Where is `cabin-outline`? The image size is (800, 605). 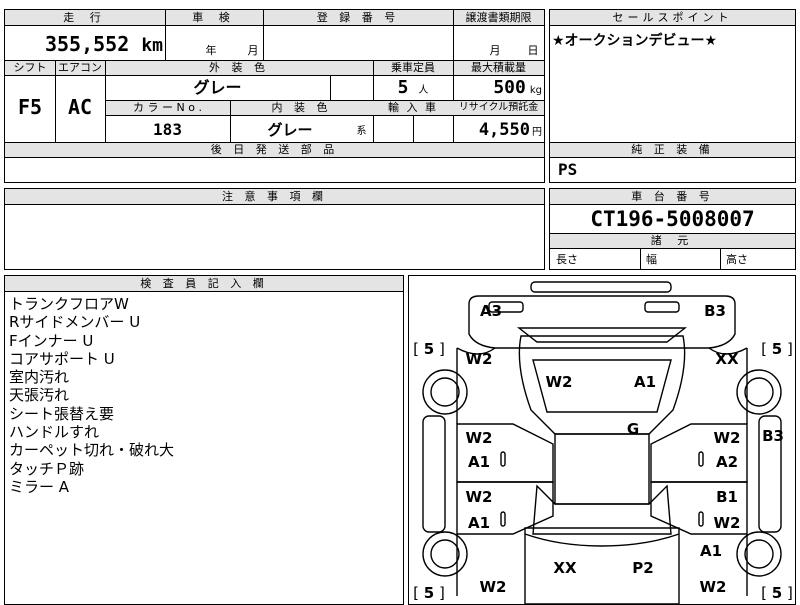 cabin-outline is located at coordinates (602, 385).